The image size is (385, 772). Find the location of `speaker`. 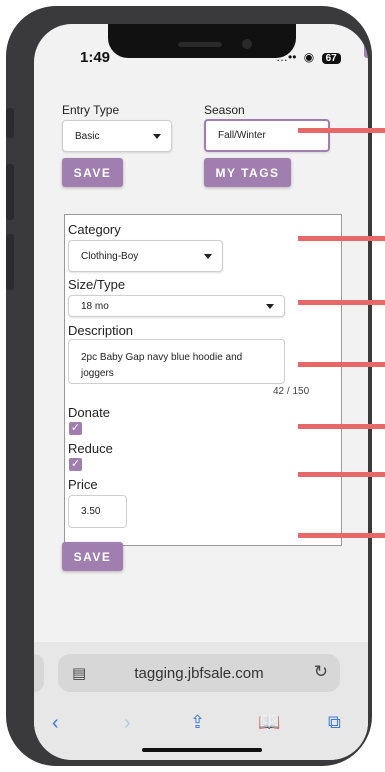

speaker is located at coordinates (200, 44).